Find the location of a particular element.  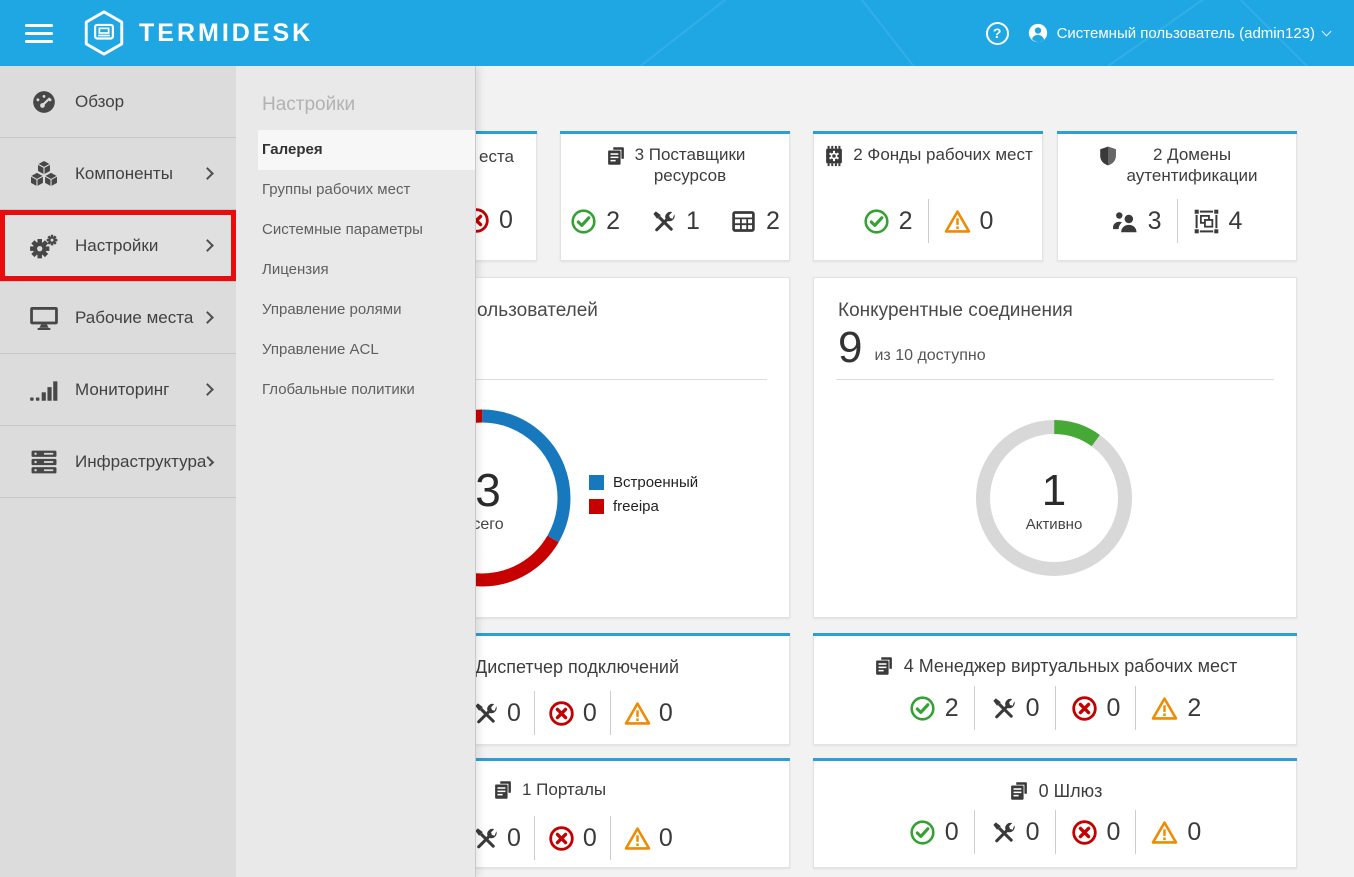

sidebar-item-components: Компоненты is located at coordinates (118, 174).